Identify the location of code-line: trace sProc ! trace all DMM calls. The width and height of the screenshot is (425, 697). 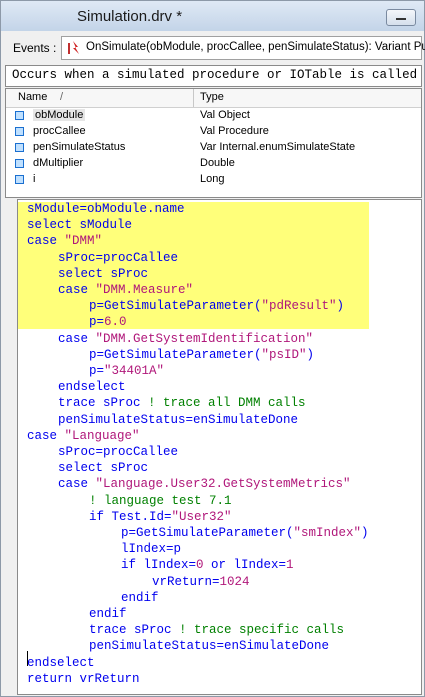
(182, 404).